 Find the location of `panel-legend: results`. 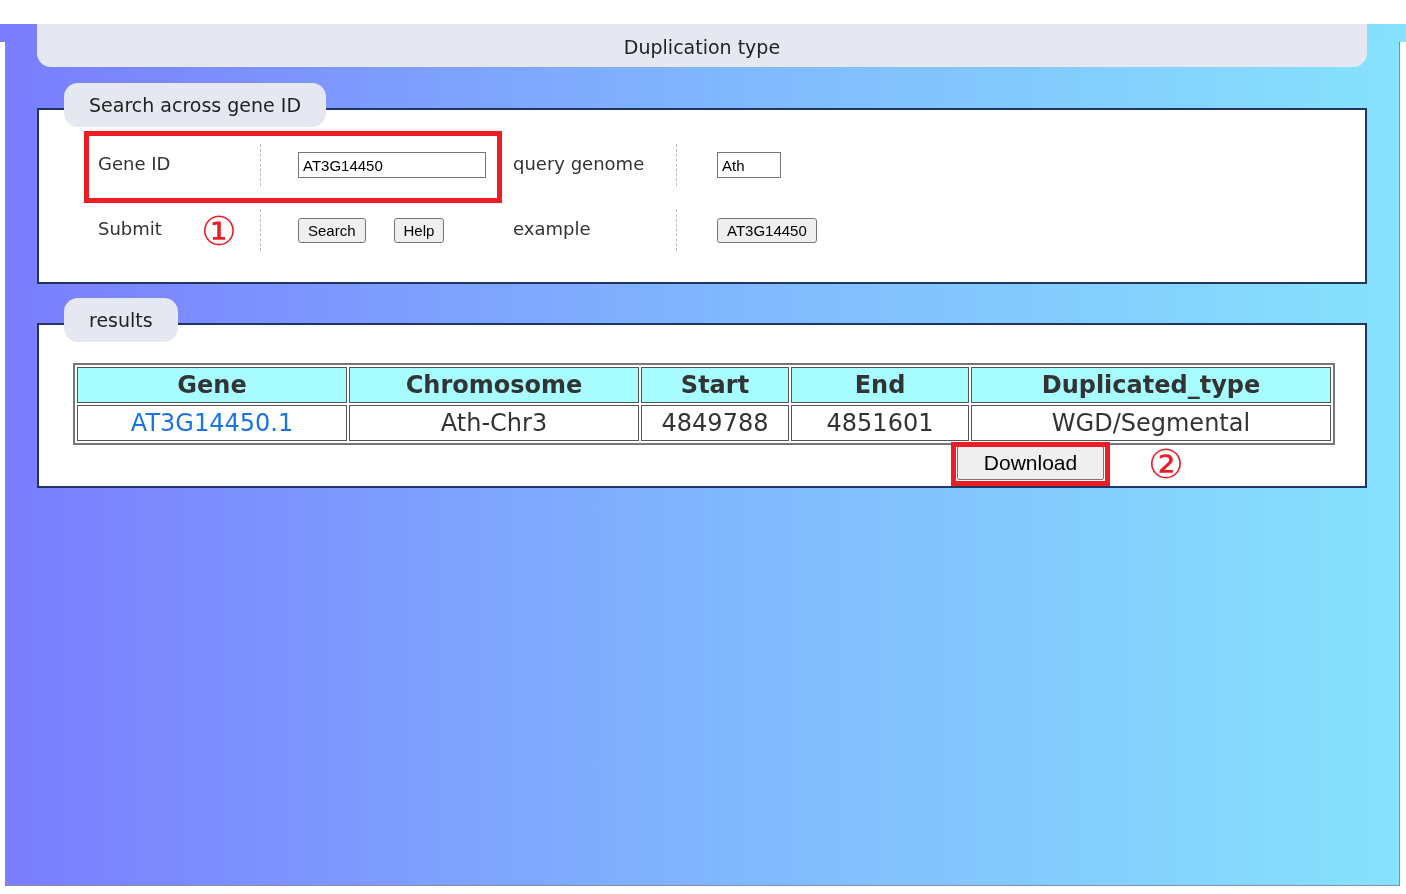

panel-legend: results is located at coordinates (121, 320).